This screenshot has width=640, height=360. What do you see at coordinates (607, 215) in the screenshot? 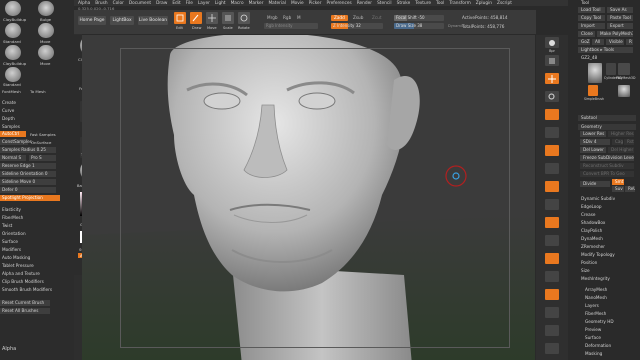
I see `crease-section: Crease` at bounding box center [607, 215].